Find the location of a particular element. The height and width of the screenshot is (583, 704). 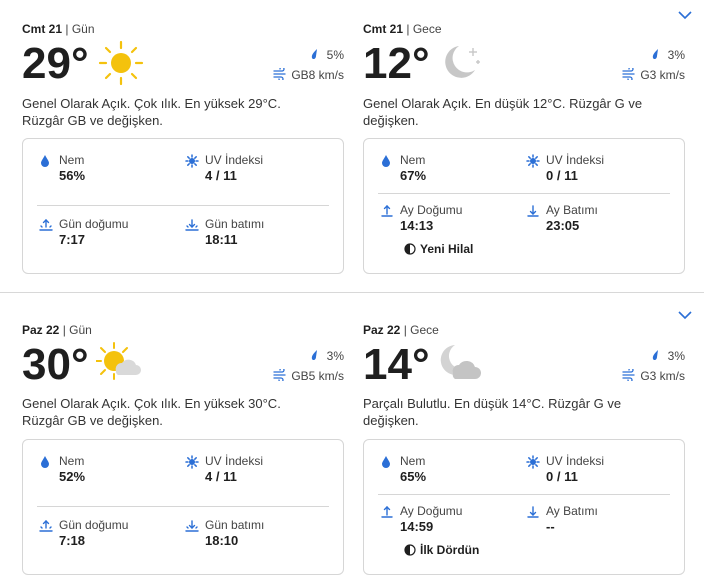

daypart-header: Cmt 21 | Gün is located at coordinates (58, 29).